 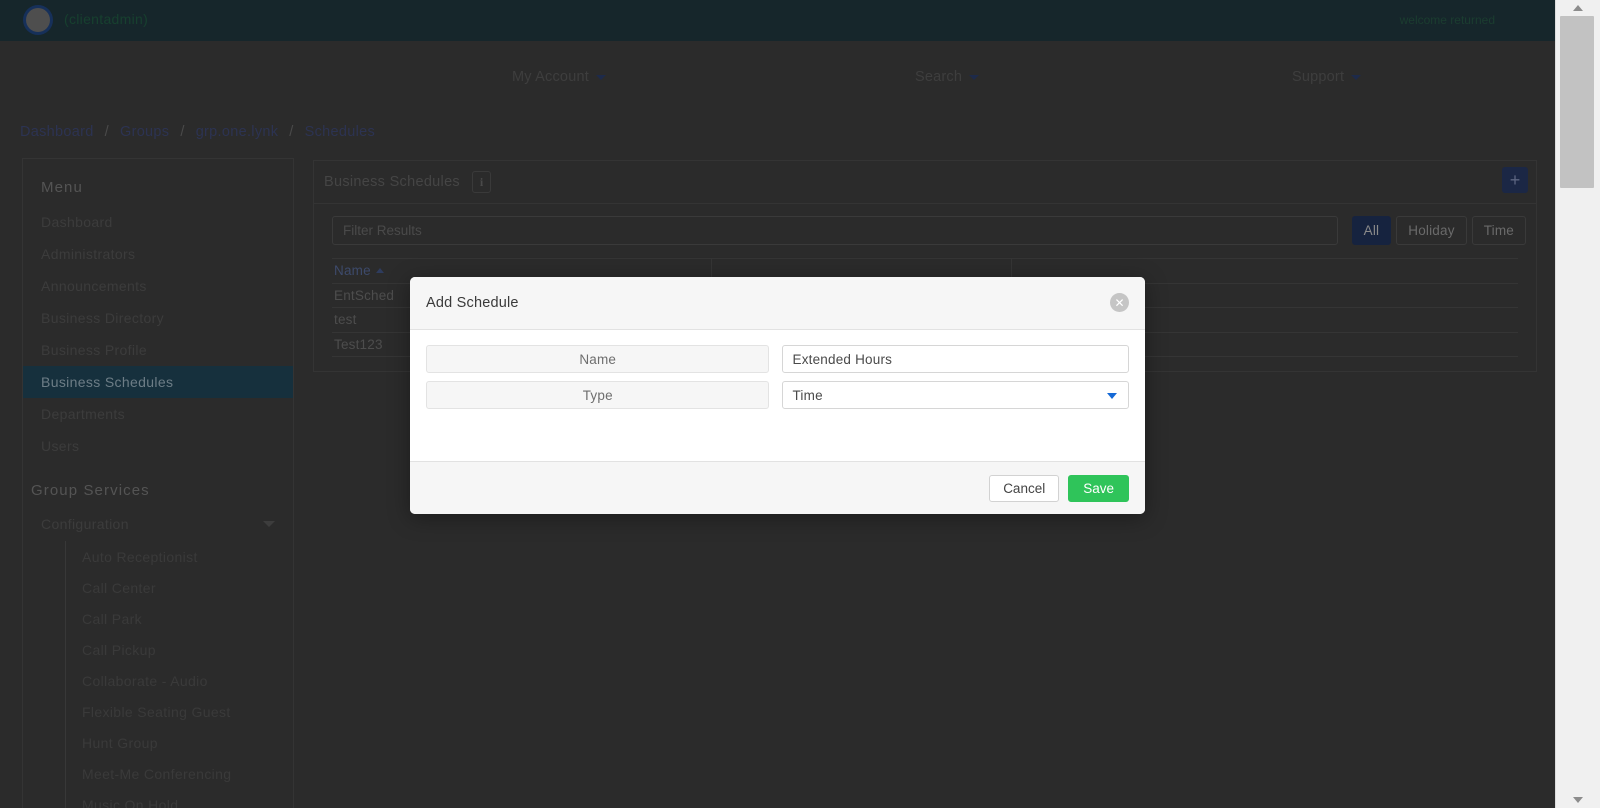 I want to click on sidebar-subitem-hunt-group: Hunt Group, so click(x=179, y=742).